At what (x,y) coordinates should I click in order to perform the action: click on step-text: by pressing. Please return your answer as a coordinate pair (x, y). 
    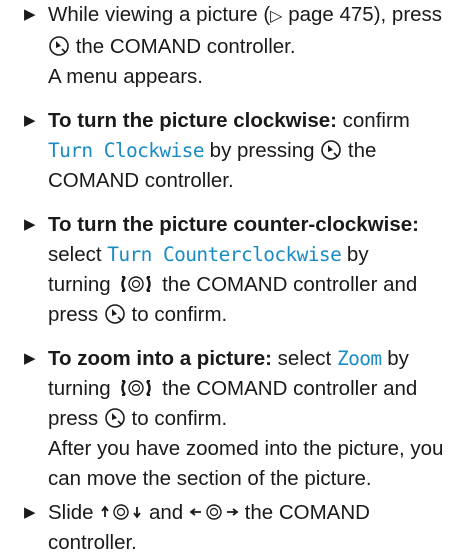
    Looking at the image, I should click on (262, 150).